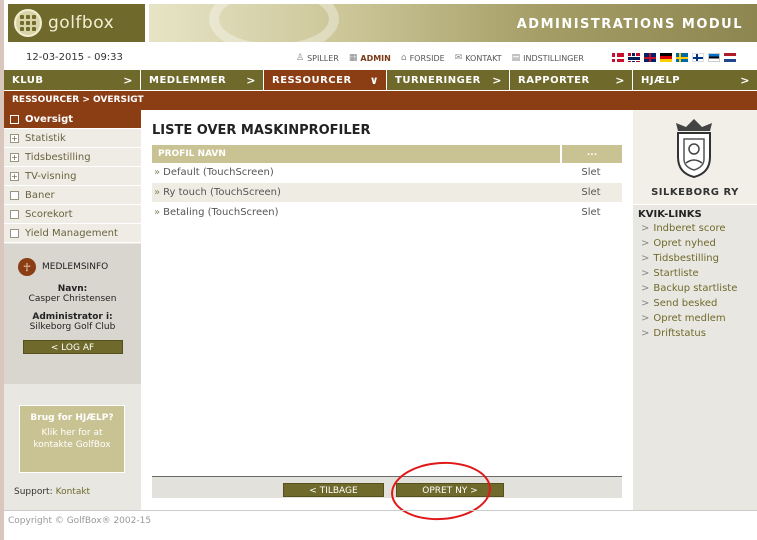  What do you see at coordinates (72, 214) in the screenshot?
I see `sidebar-item-scorekort: Scorekort` at bounding box center [72, 214].